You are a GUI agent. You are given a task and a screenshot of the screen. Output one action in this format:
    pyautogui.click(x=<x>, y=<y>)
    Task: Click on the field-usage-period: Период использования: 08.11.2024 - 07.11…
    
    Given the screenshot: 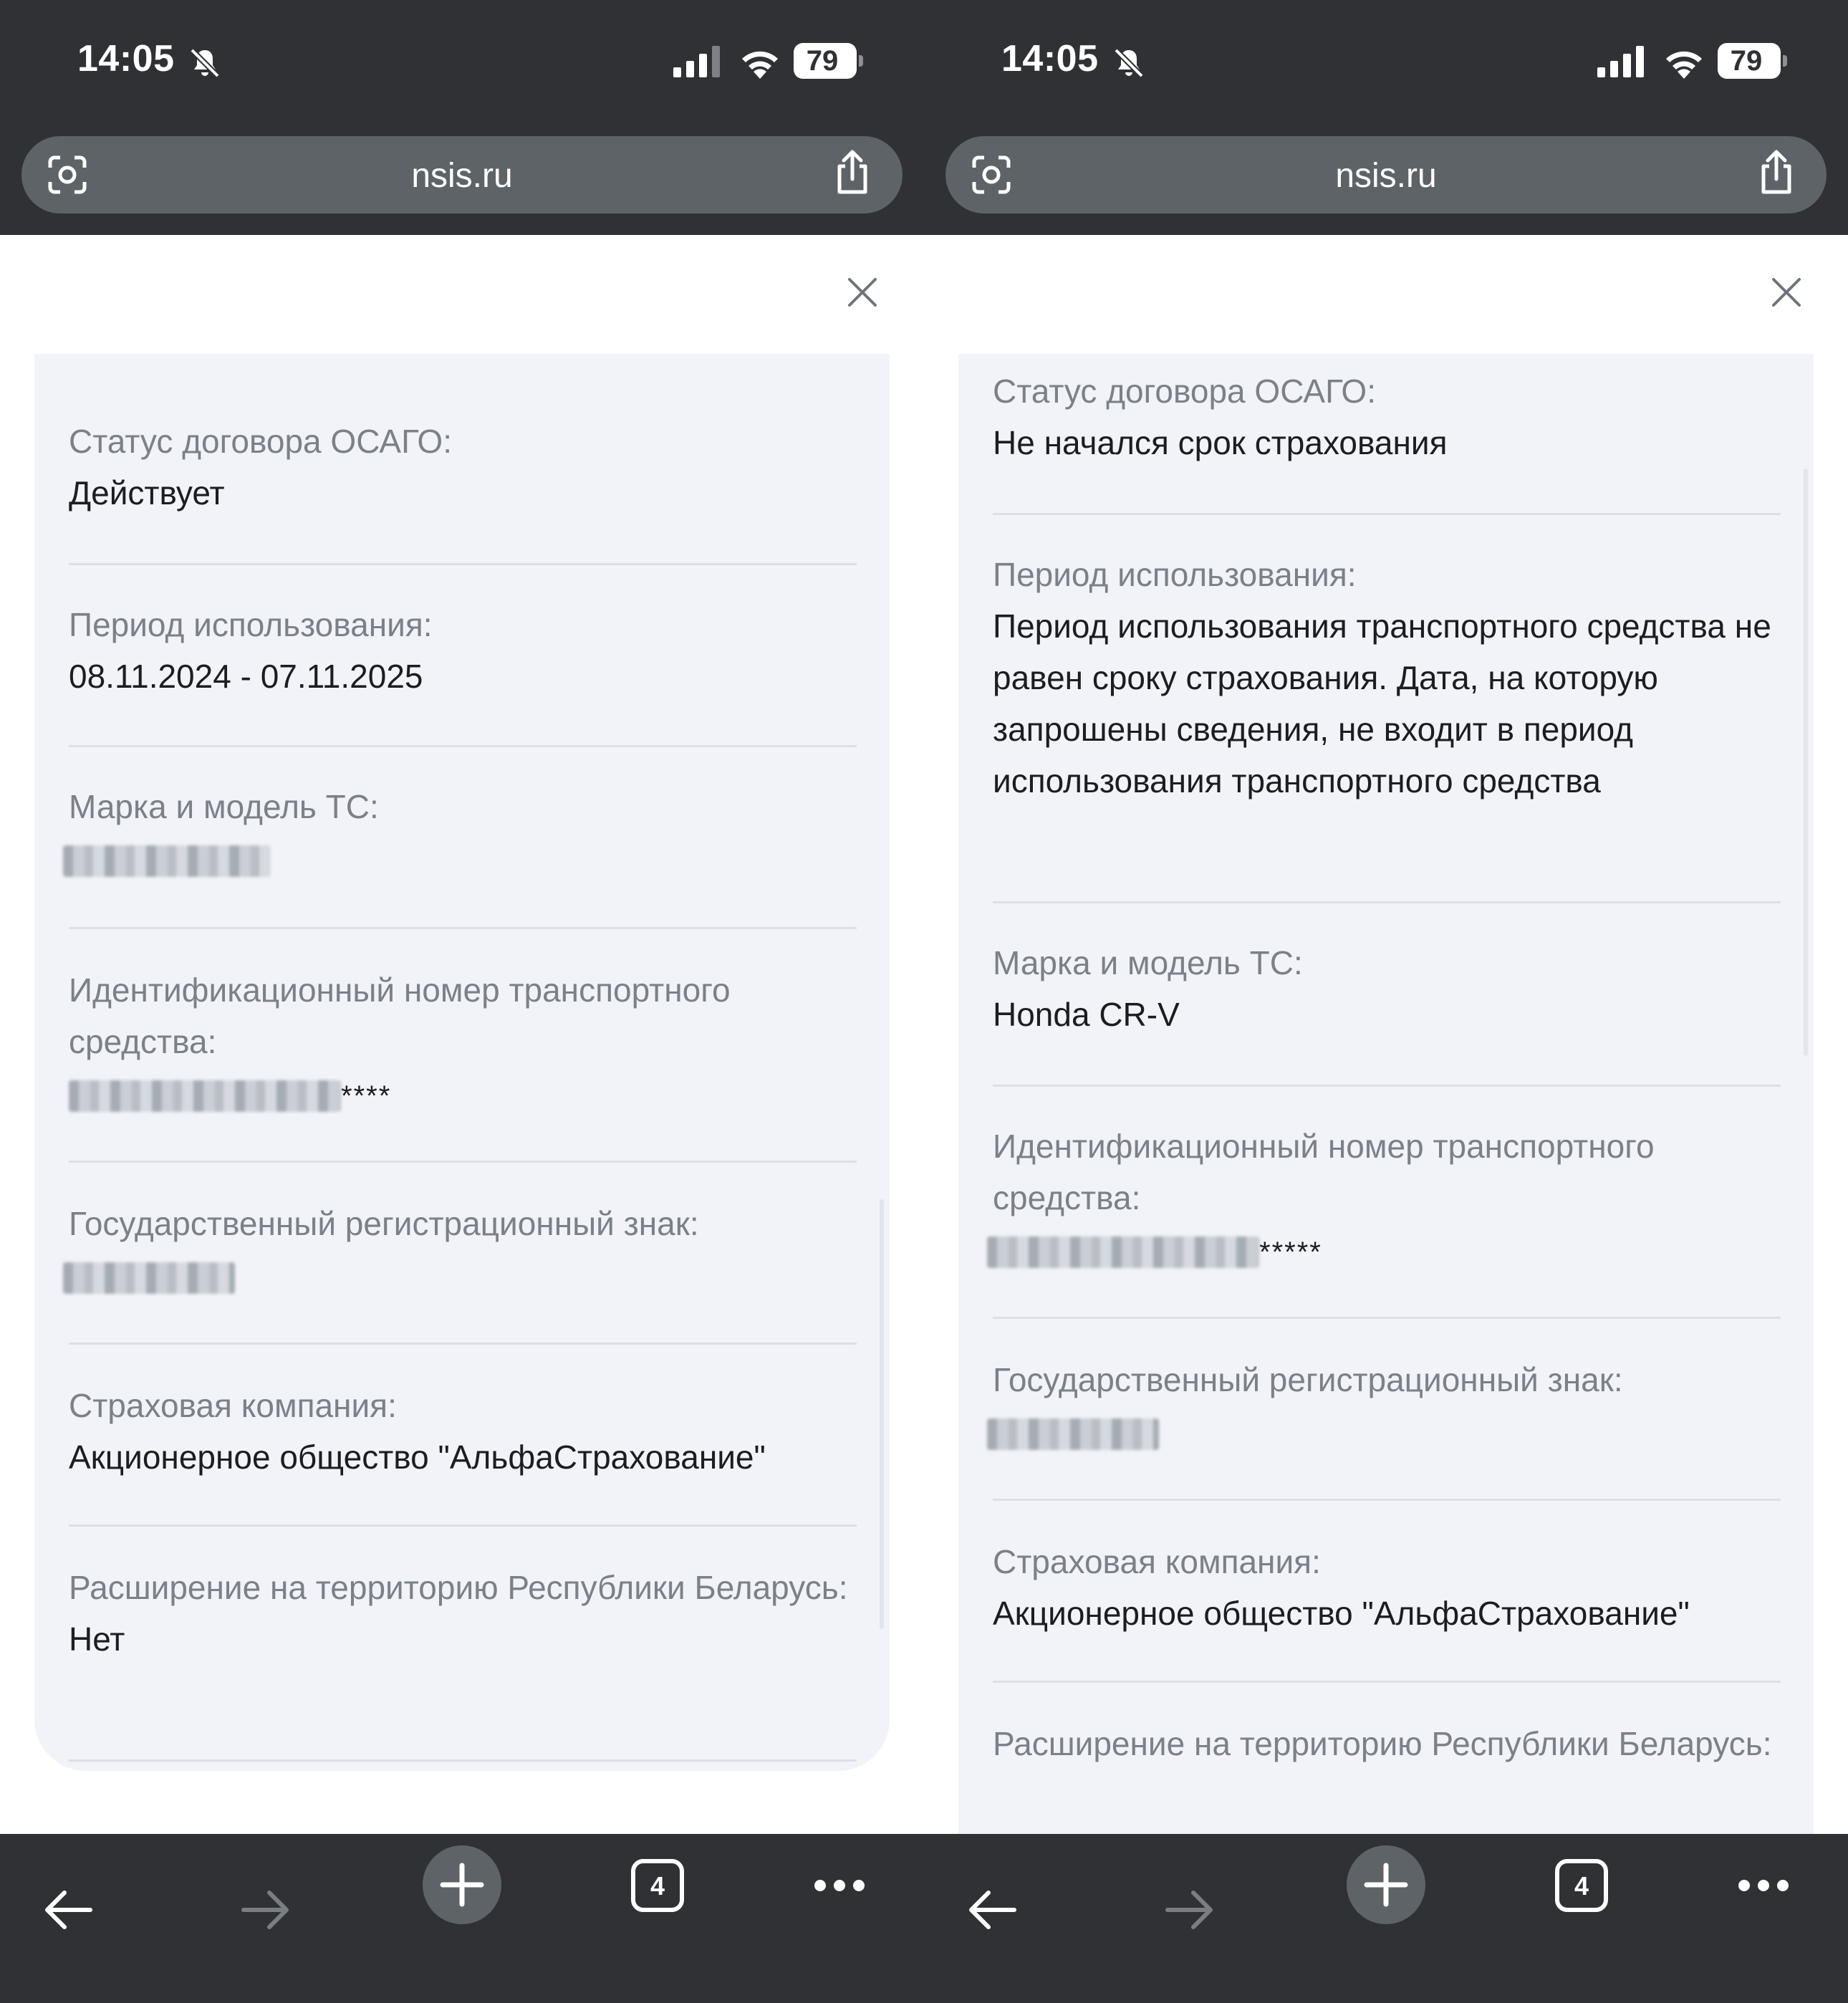 What is the action you would take?
    pyautogui.click(x=463, y=650)
    